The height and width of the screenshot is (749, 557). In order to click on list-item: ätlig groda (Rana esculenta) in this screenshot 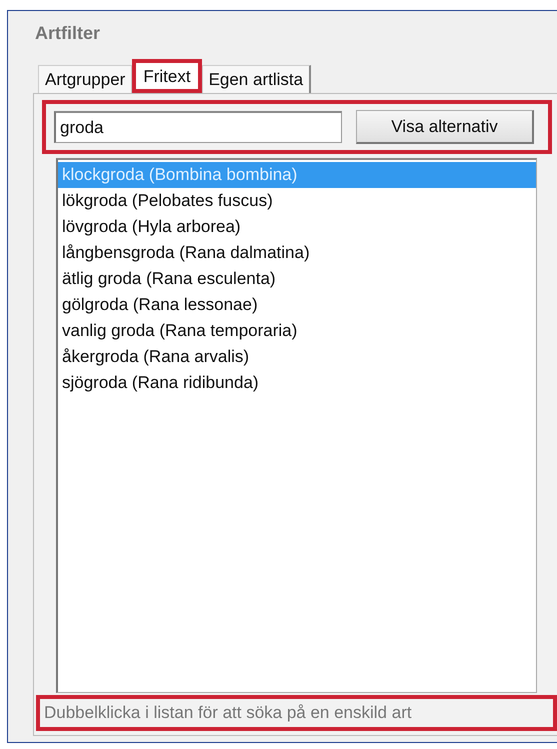, I will do `click(297, 279)`.